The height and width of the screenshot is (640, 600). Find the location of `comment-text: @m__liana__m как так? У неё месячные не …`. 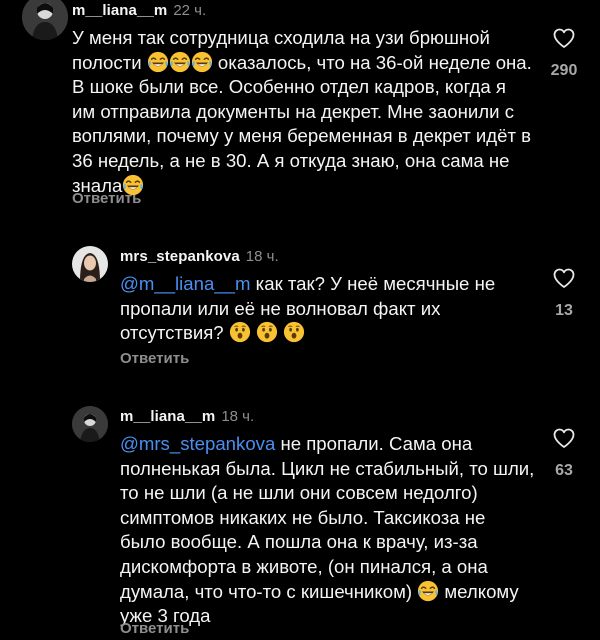

comment-text: @m__liana__m как так? У неё месячные не … is located at coordinates (327, 309).